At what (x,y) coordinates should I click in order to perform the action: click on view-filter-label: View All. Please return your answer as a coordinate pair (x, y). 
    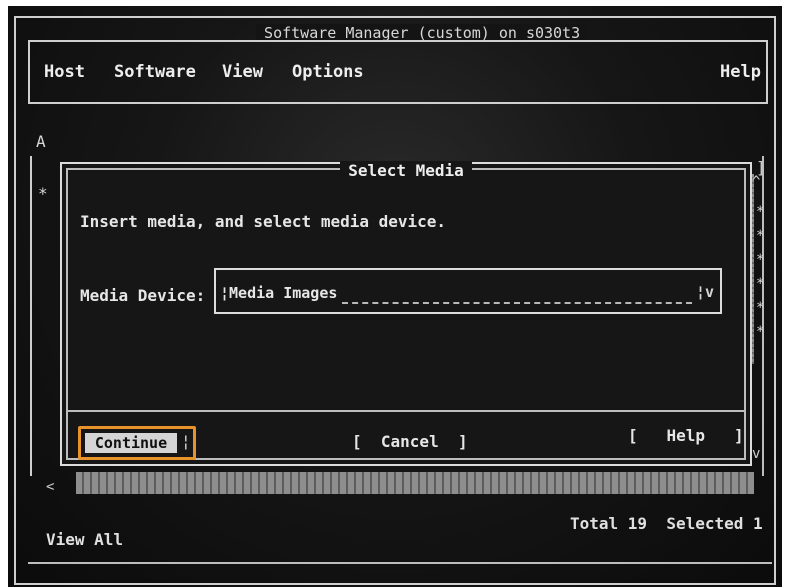
    Looking at the image, I should click on (85, 539).